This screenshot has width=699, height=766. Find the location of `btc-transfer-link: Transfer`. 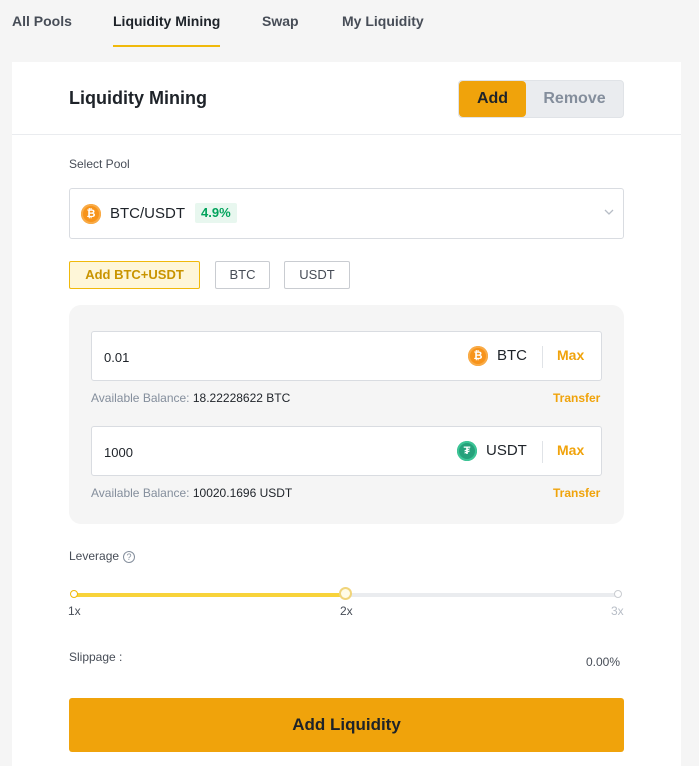

btc-transfer-link: Transfer is located at coordinates (576, 398).